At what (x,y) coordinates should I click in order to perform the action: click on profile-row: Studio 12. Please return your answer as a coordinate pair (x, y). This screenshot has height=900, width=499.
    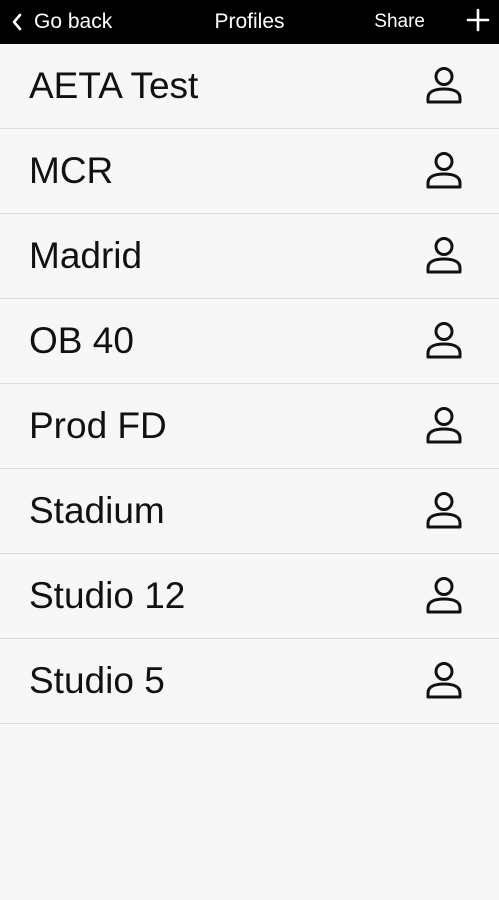
    Looking at the image, I should click on (249, 596).